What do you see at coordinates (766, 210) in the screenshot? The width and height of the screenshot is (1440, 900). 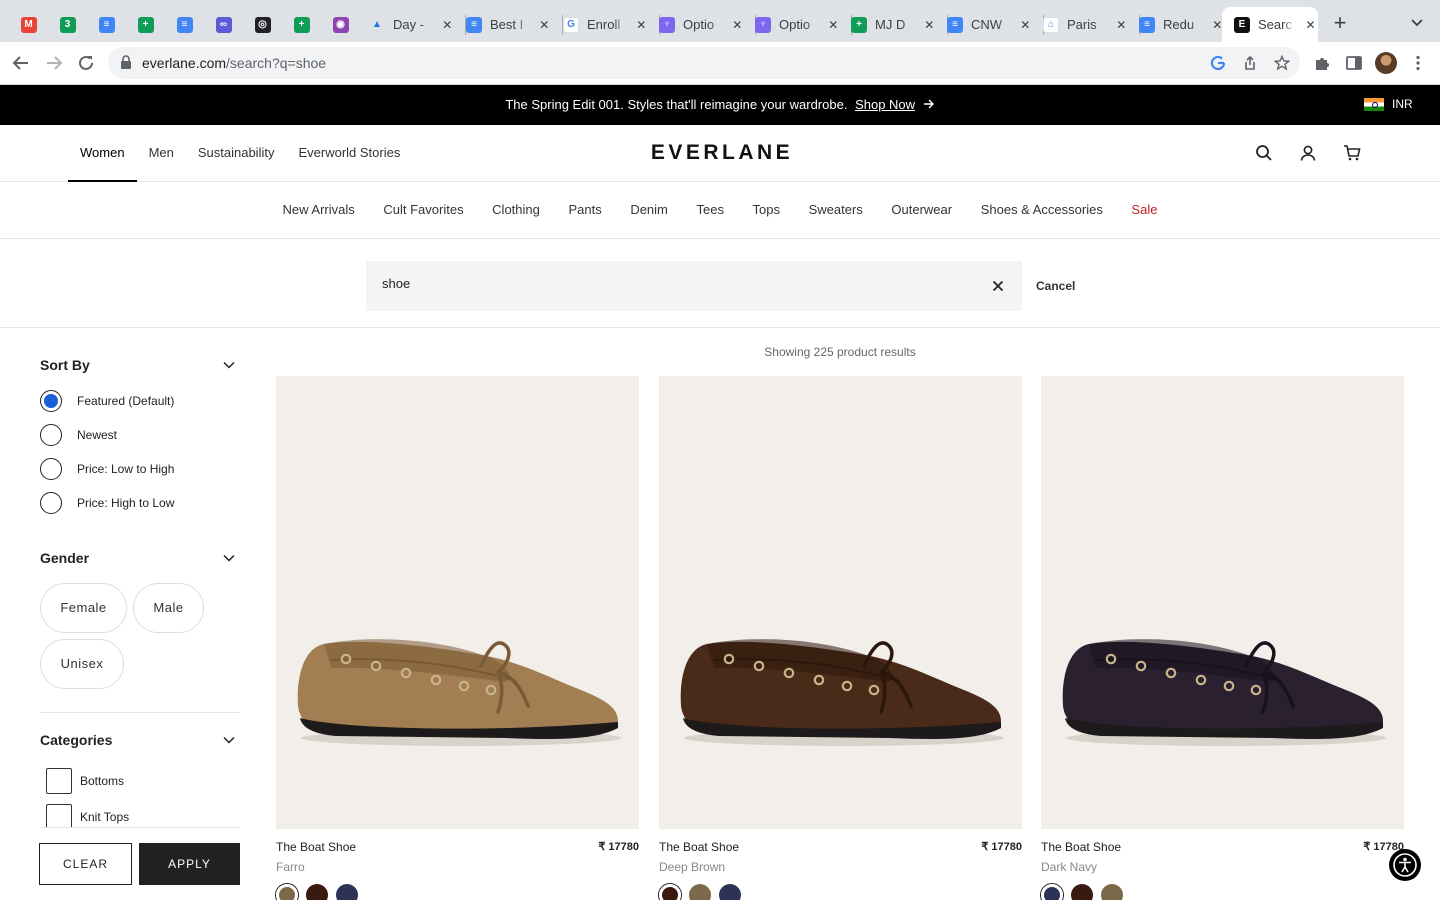 I see `category-nav-tops: Tops` at bounding box center [766, 210].